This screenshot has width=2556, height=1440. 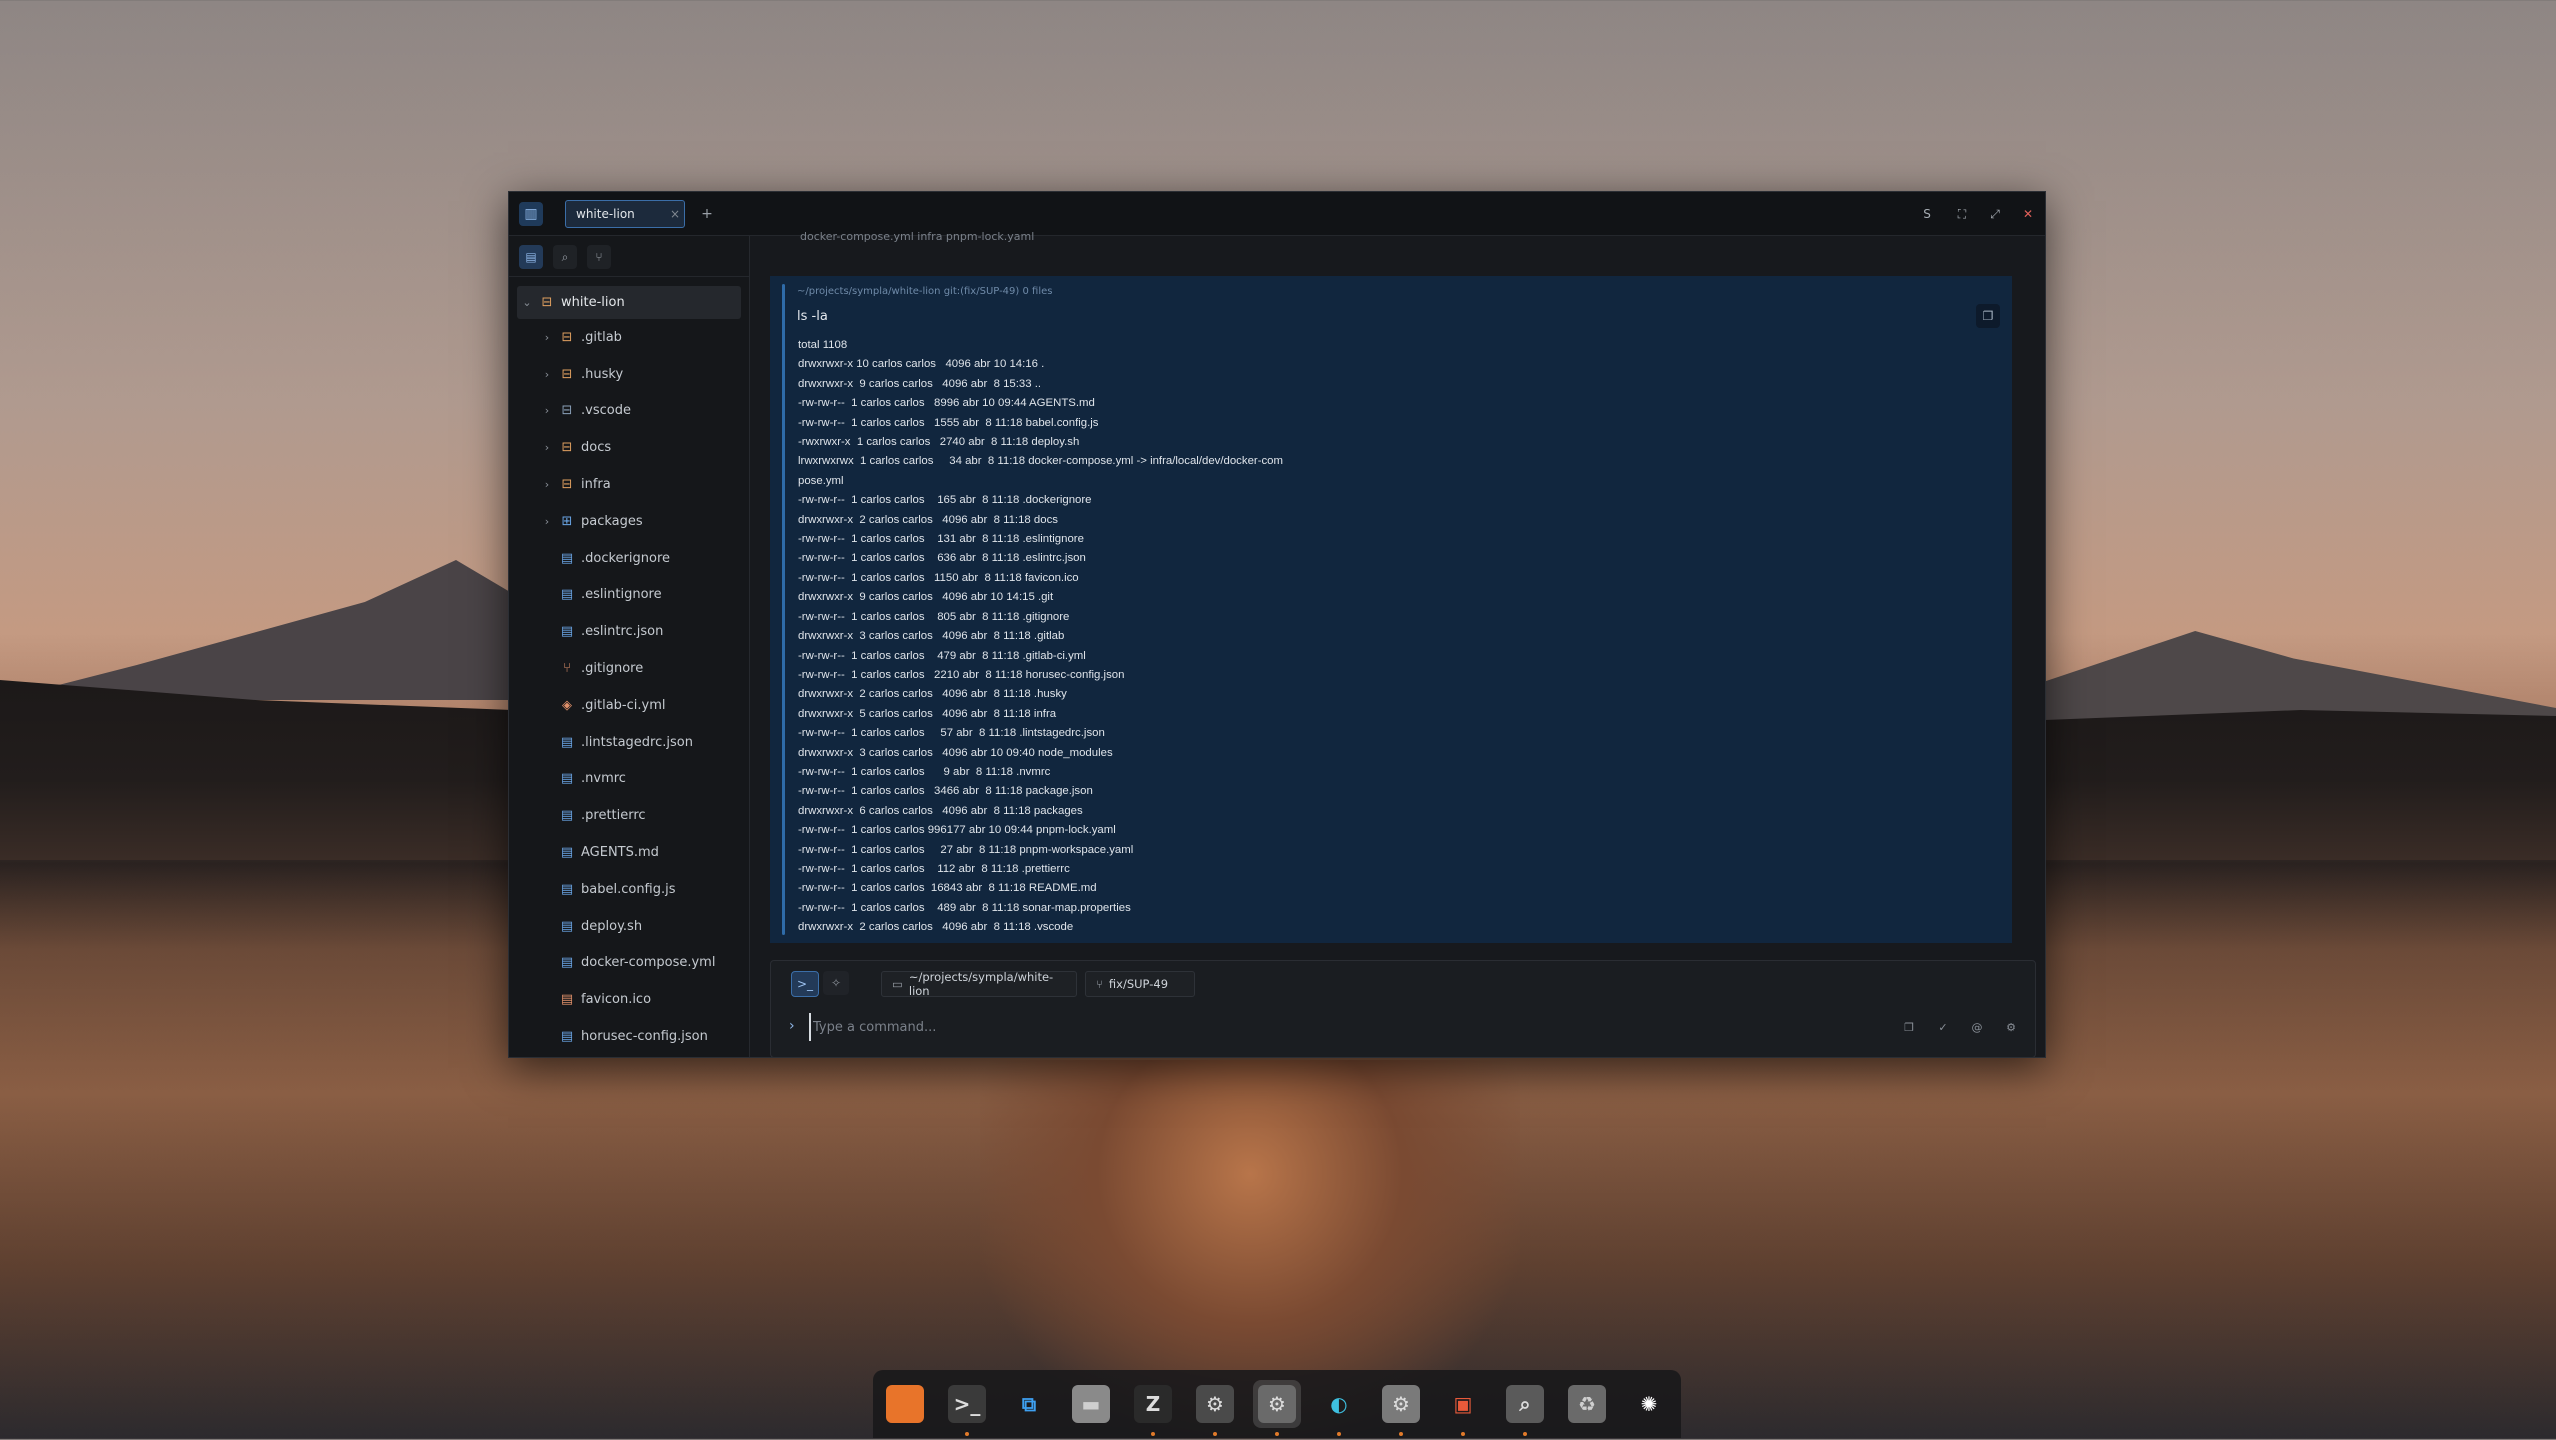 I want to click on add-tab-button: +, so click(x=707, y=214).